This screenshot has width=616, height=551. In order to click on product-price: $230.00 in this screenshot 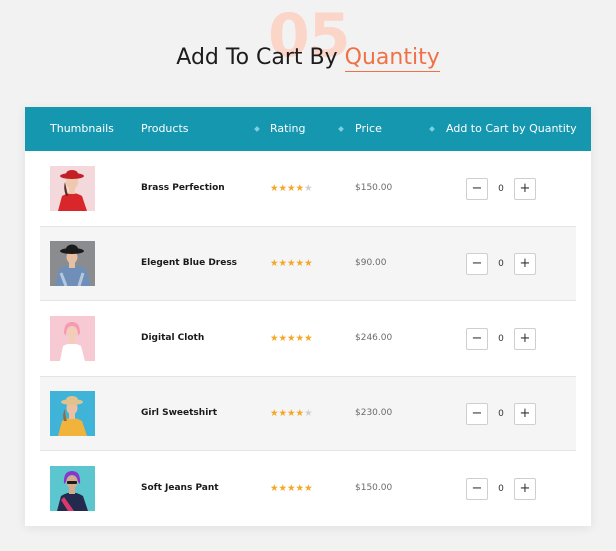, I will do `click(374, 413)`.